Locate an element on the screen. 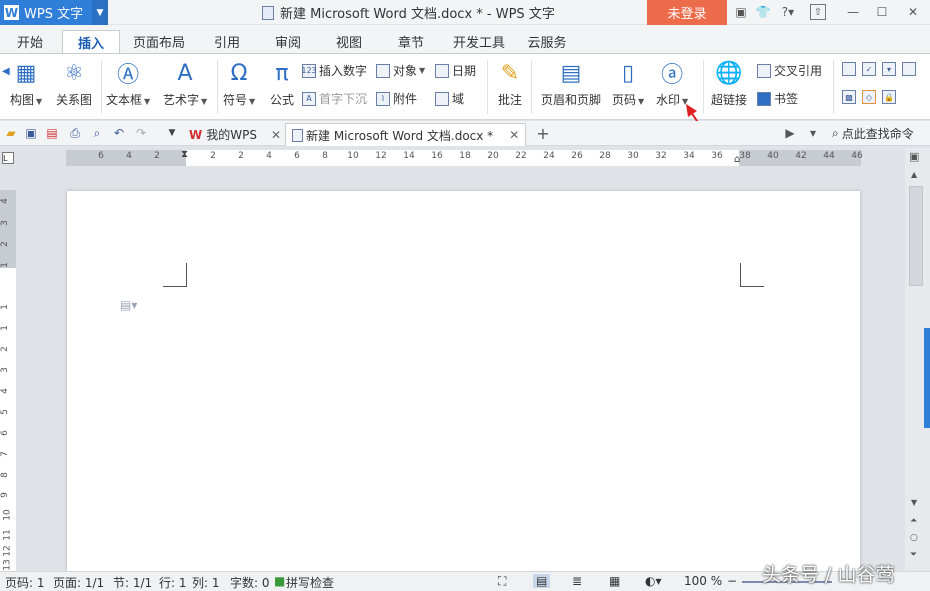  comment-button: ✎ 批注 is located at coordinates (510, 83).